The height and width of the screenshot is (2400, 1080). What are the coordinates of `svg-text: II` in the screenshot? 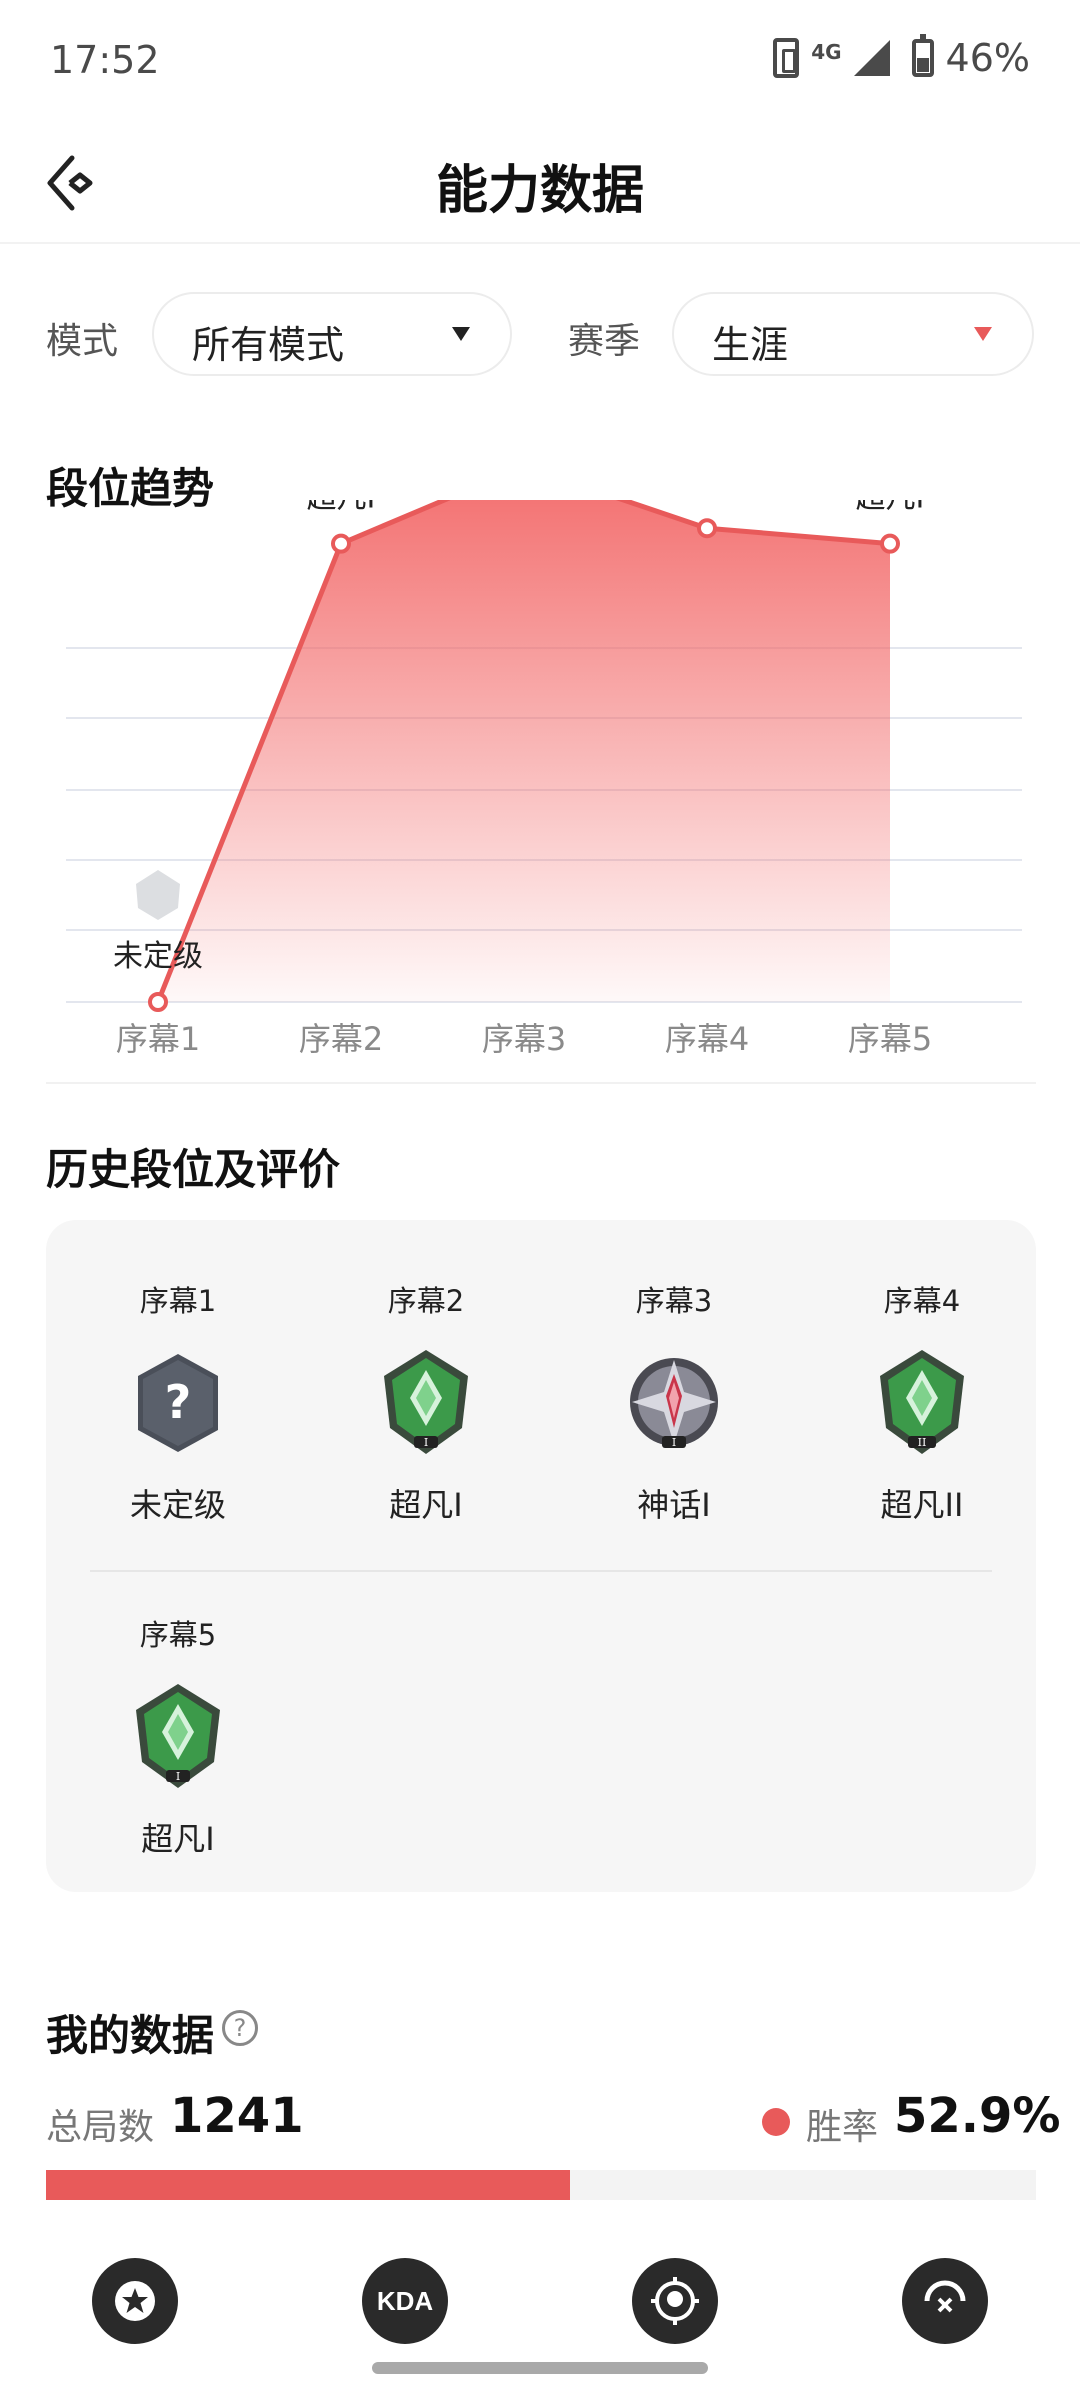 It's located at (922, 1442).